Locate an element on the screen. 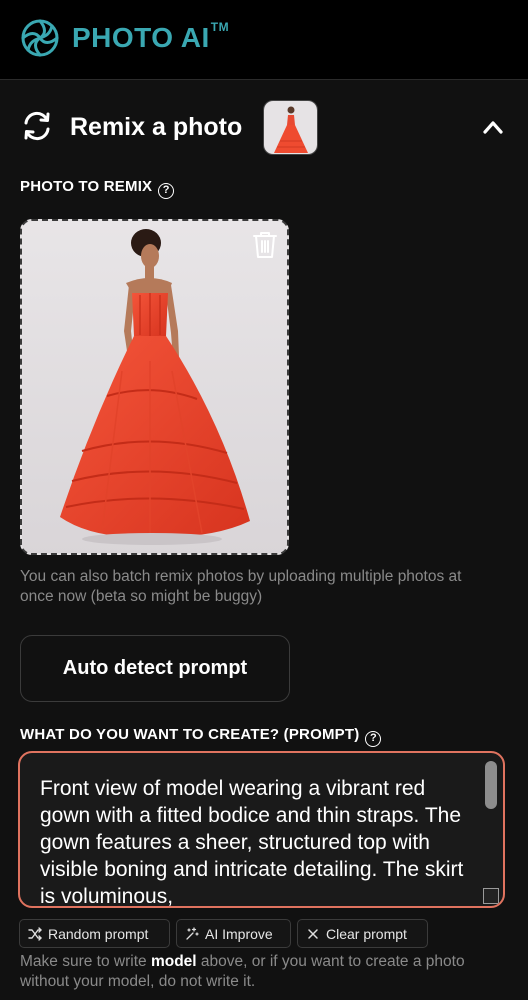 The height and width of the screenshot is (1000, 528). remix-title: Remix a photo is located at coordinates (156, 127).